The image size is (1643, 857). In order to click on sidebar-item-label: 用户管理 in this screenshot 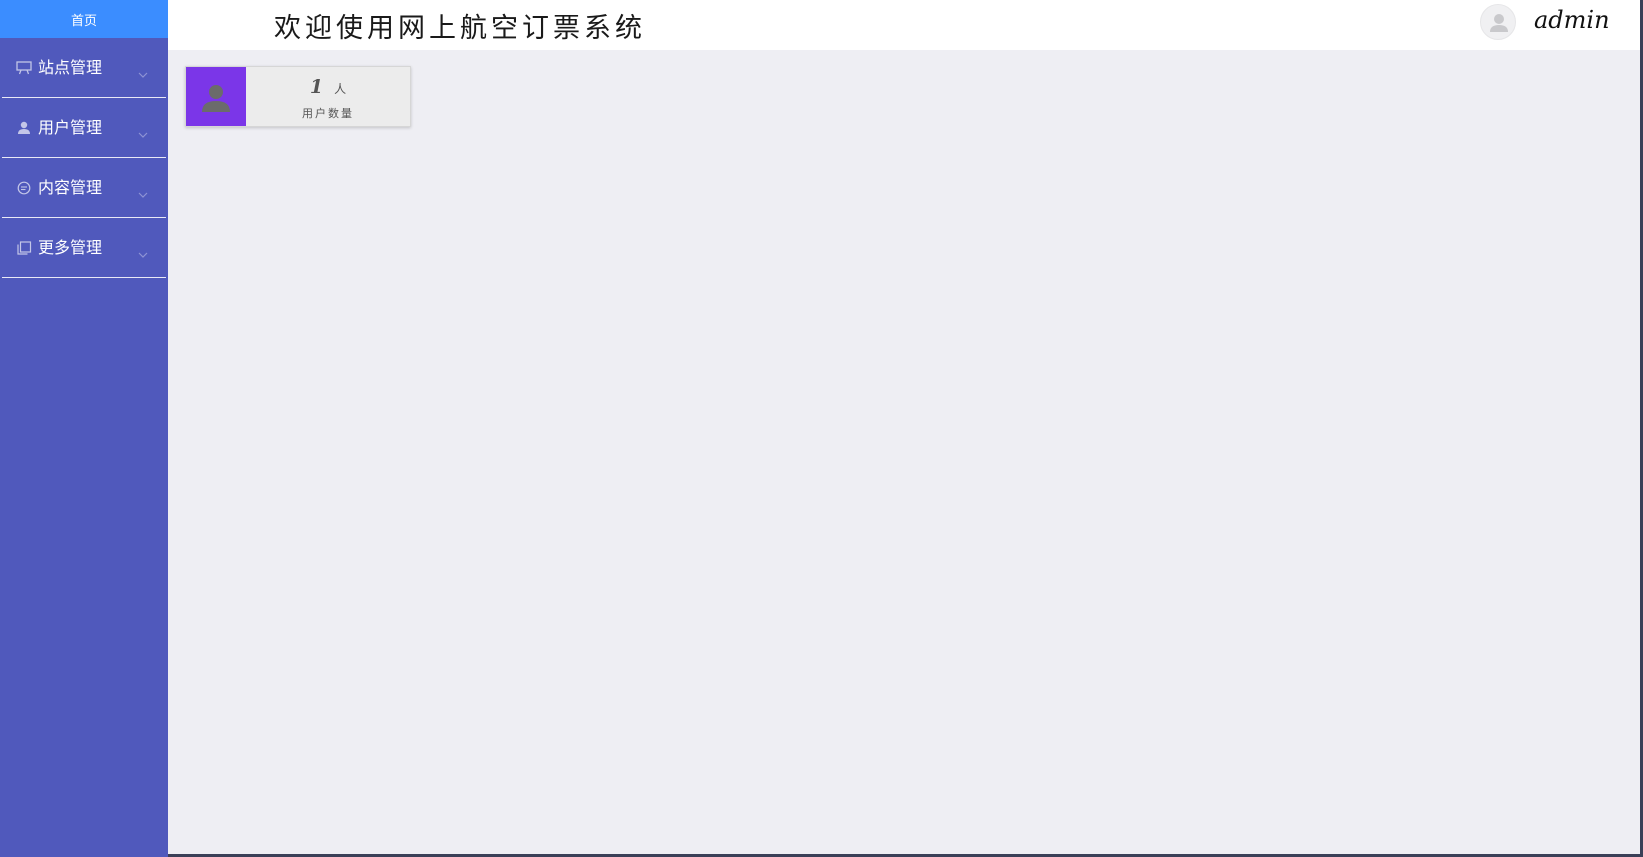, I will do `click(70, 127)`.